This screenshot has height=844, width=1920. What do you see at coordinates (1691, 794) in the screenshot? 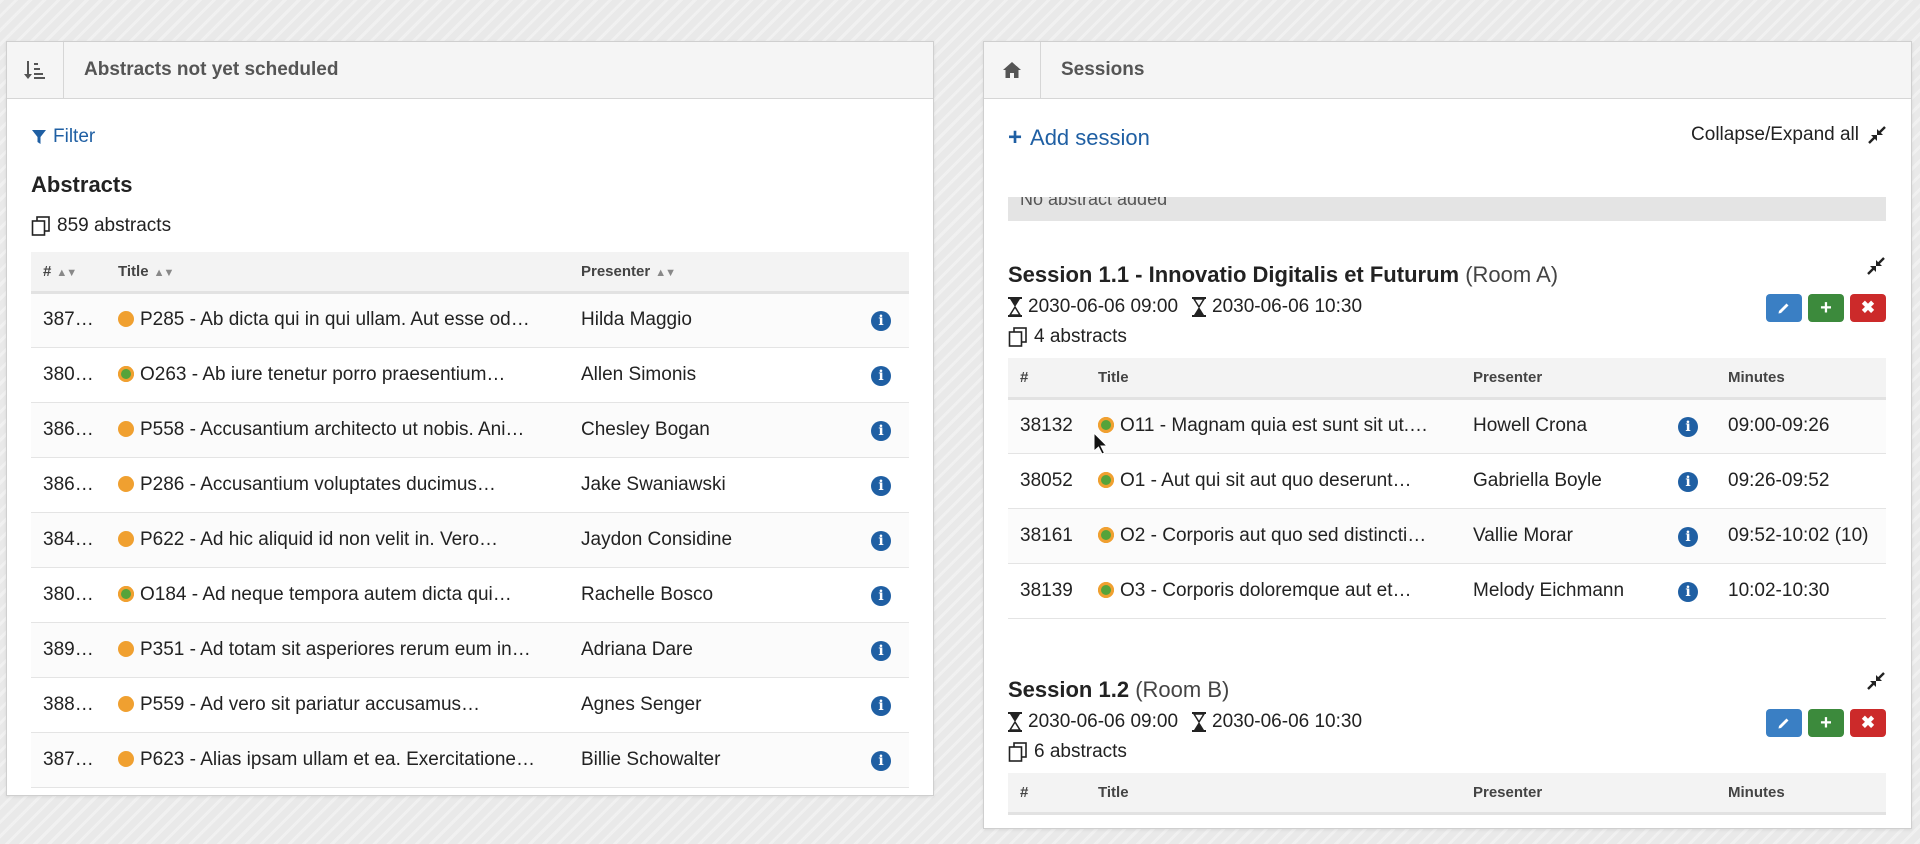
I see `column-header-actions` at bounding box center [1691, 794].